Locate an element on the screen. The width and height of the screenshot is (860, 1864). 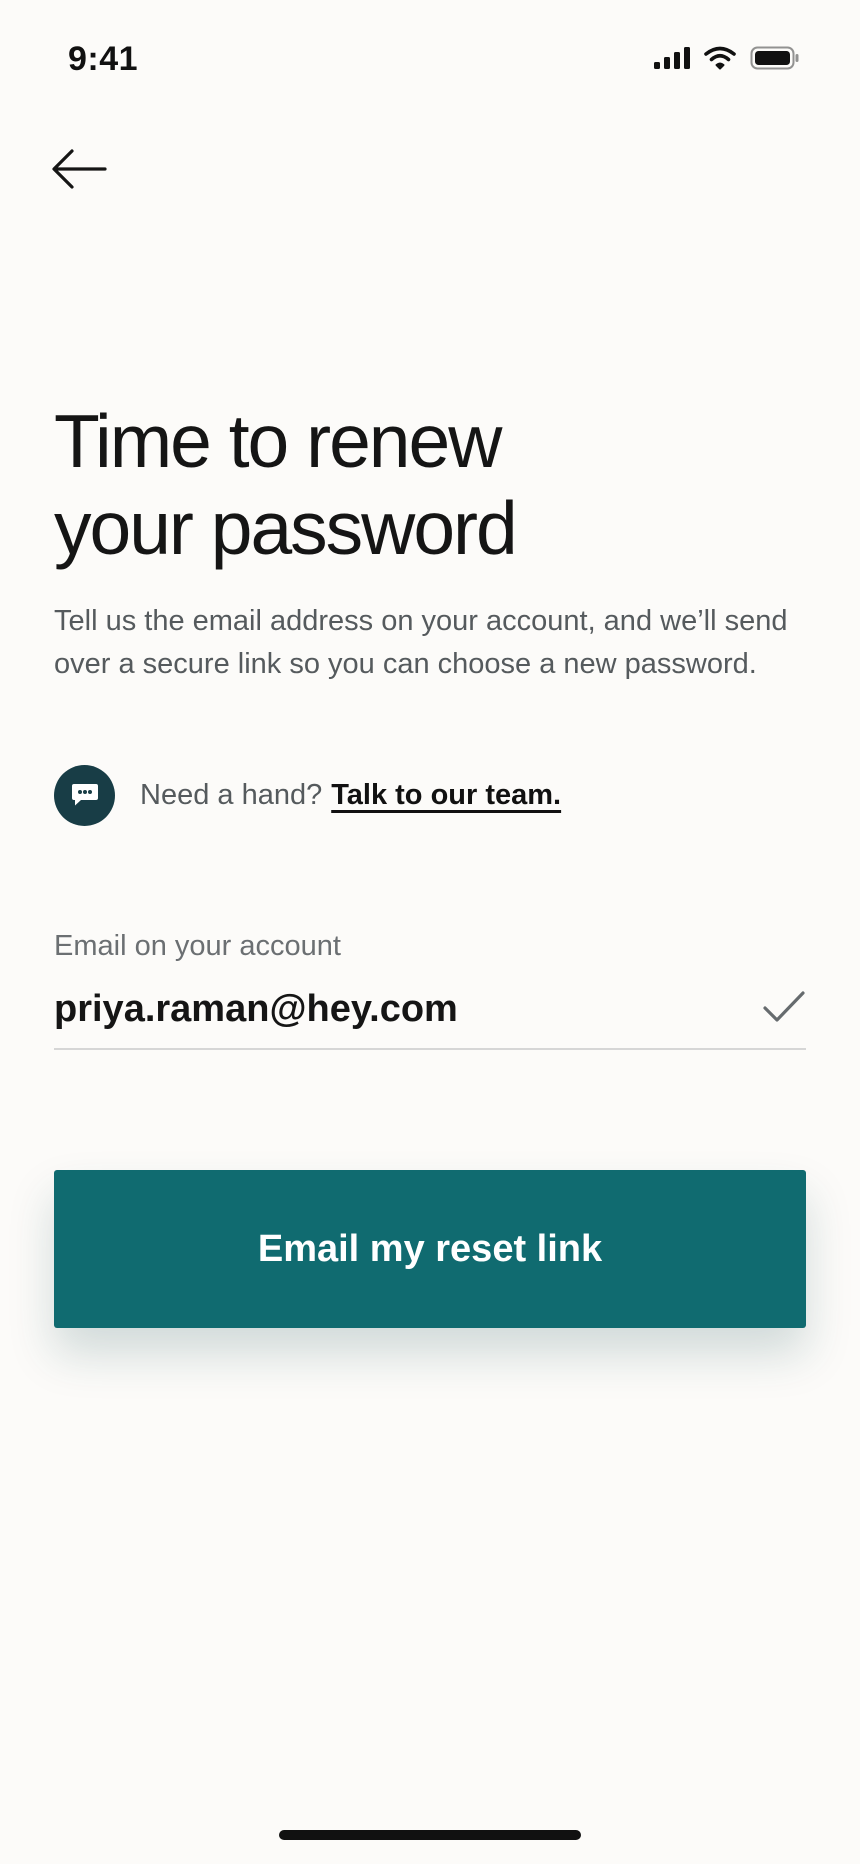
wifi-icon is located at coordinates (720, 58).